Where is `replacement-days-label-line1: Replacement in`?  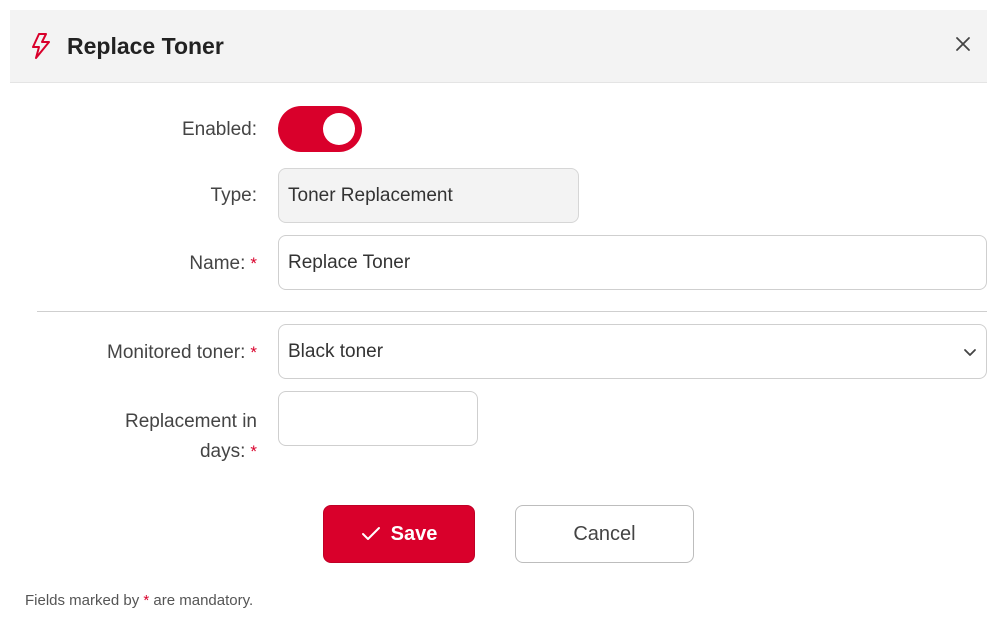
replacement-days-label-line1: Replacement in is located at coordinates (190, 421).